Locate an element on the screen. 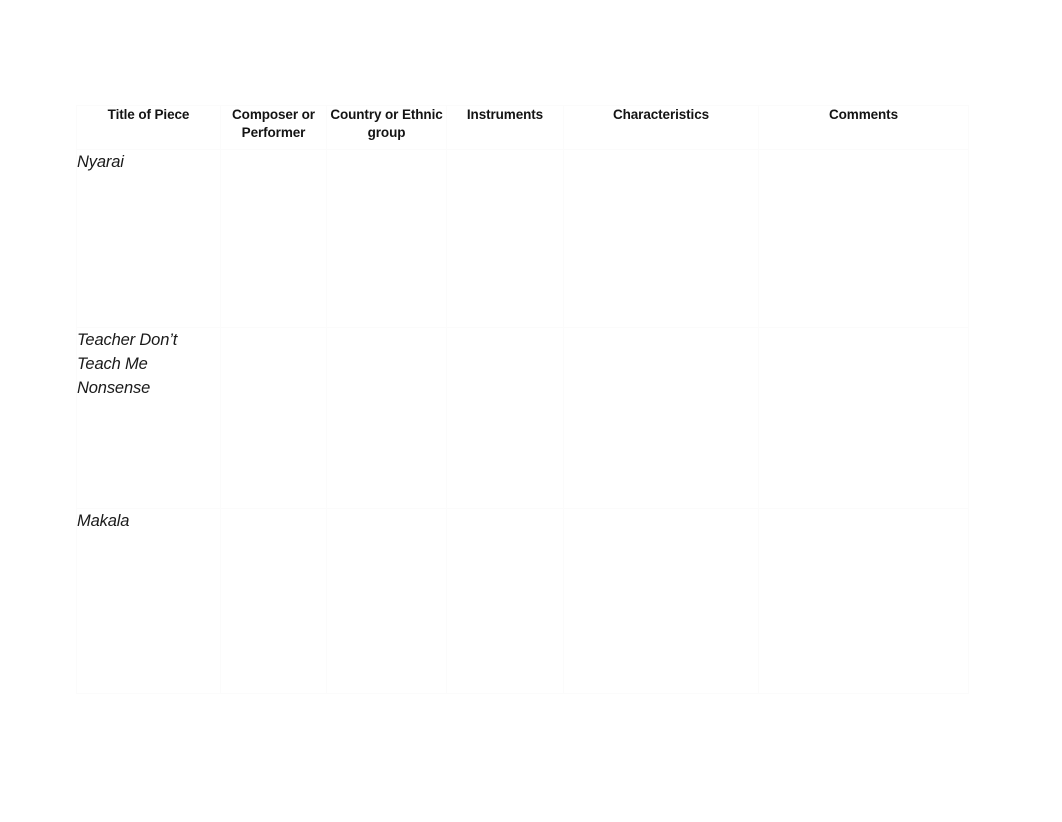 The height and width of the screenshot is (822, 1062). cell-value: Teacher Don’t Teach Me Nonsense is located at coordinates (127, 364).